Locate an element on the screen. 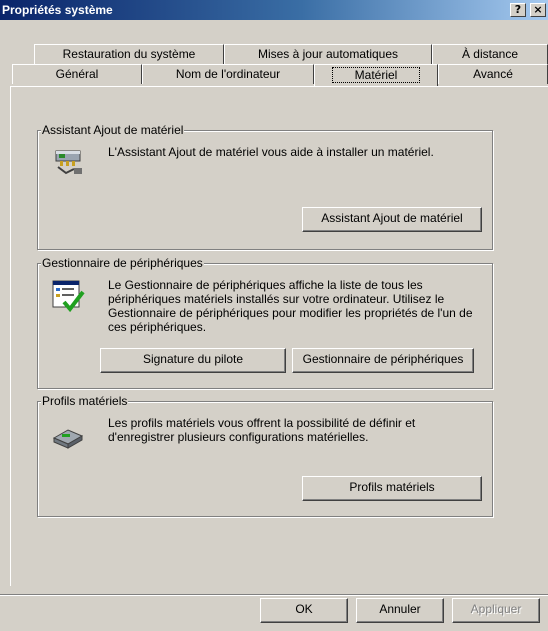 This screenshot has width=548, height=631. device-manager-icon is located at coordinates (68, 296).